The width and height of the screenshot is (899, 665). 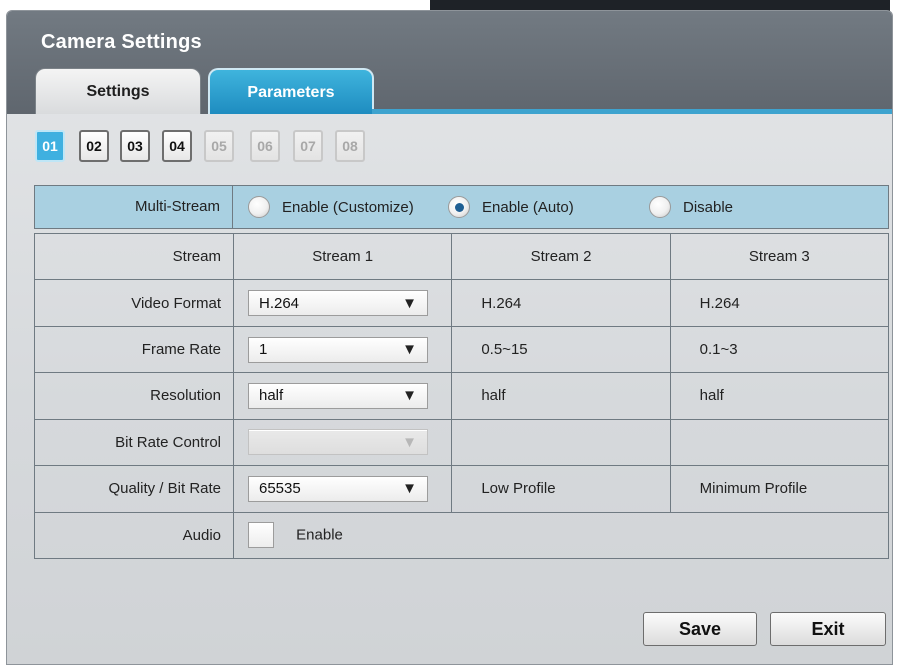 What do you see at coordinates (338, 349) in the screenshot?
I see `frame-rate-select: 1 ▼` at bounding box center [338, 349].